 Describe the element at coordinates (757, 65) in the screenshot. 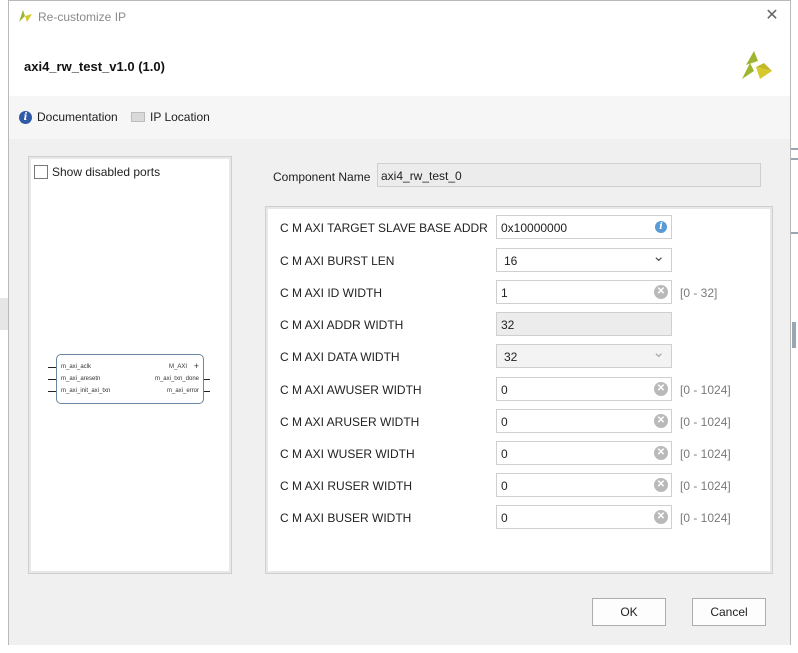

I see `vendor-logo-icon` at that location.